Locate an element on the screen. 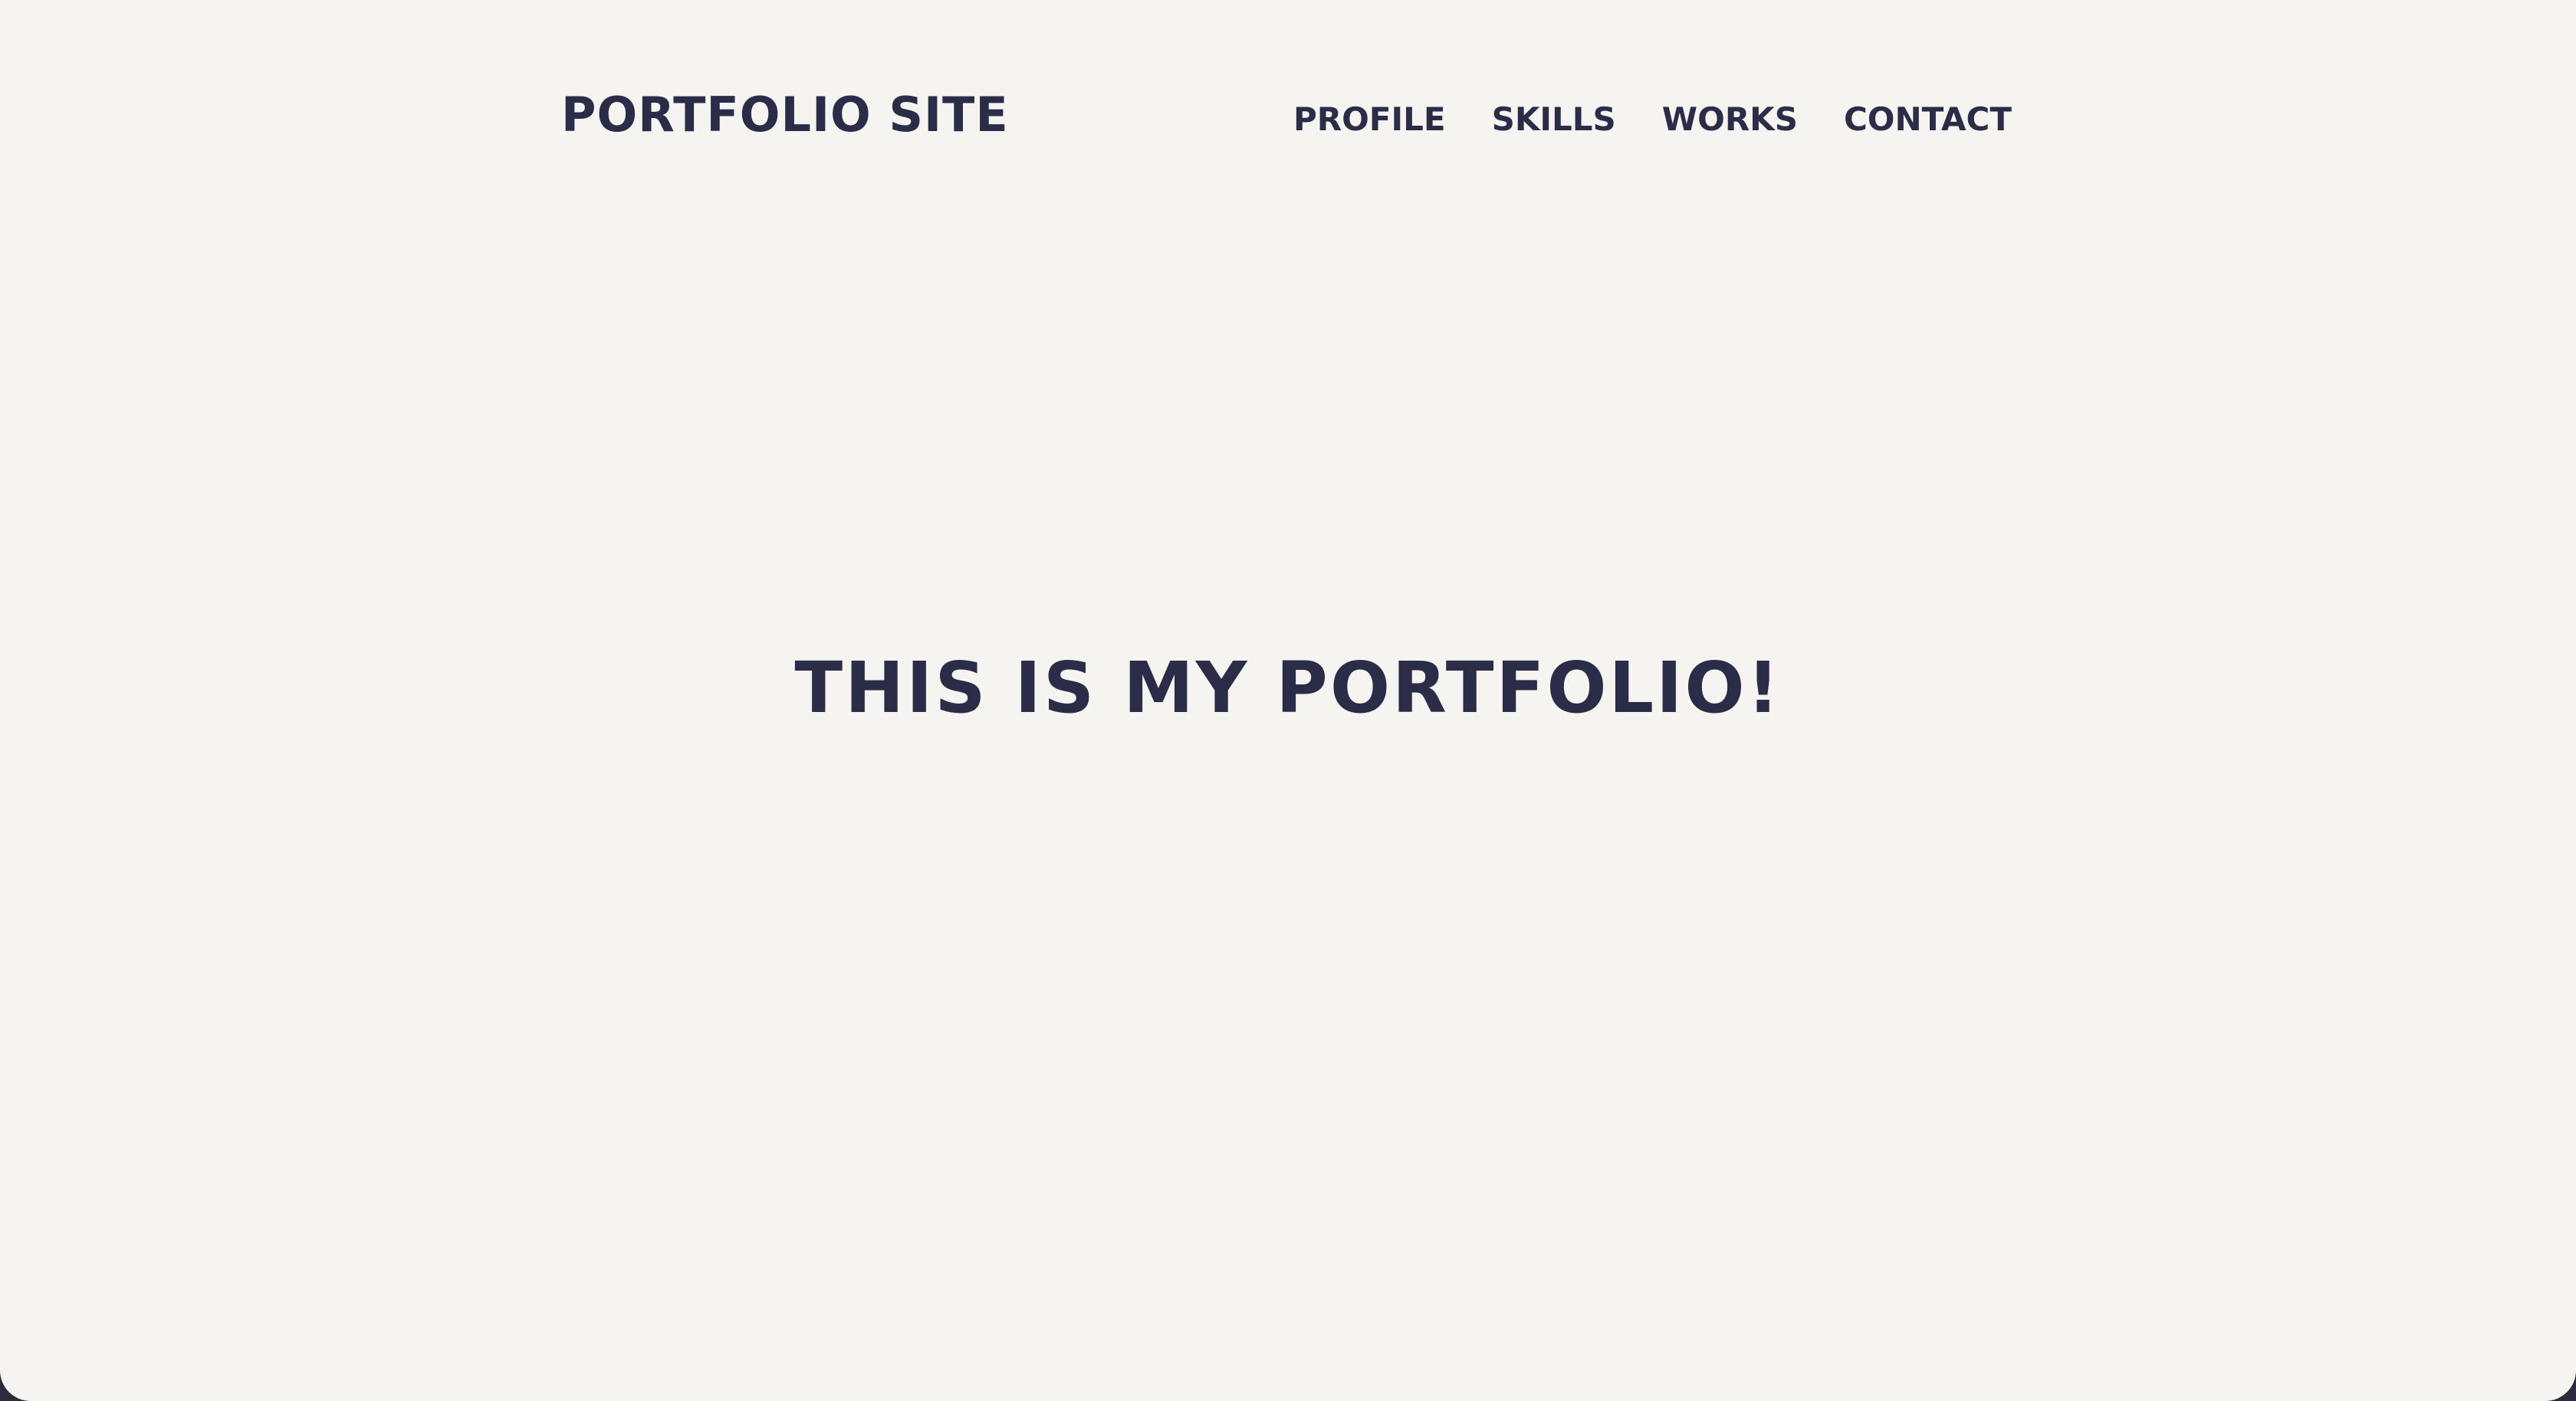 The height and width of the screenshot is (1401, 2576). nav-link-works: WORKS is located at coordinates (1730, 120).